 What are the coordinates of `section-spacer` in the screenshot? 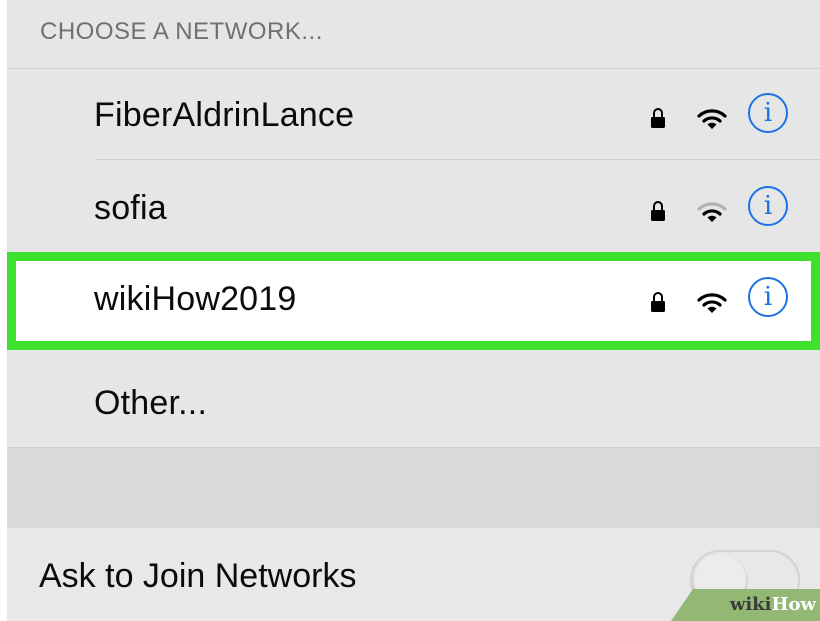 It's located at (413, 488).